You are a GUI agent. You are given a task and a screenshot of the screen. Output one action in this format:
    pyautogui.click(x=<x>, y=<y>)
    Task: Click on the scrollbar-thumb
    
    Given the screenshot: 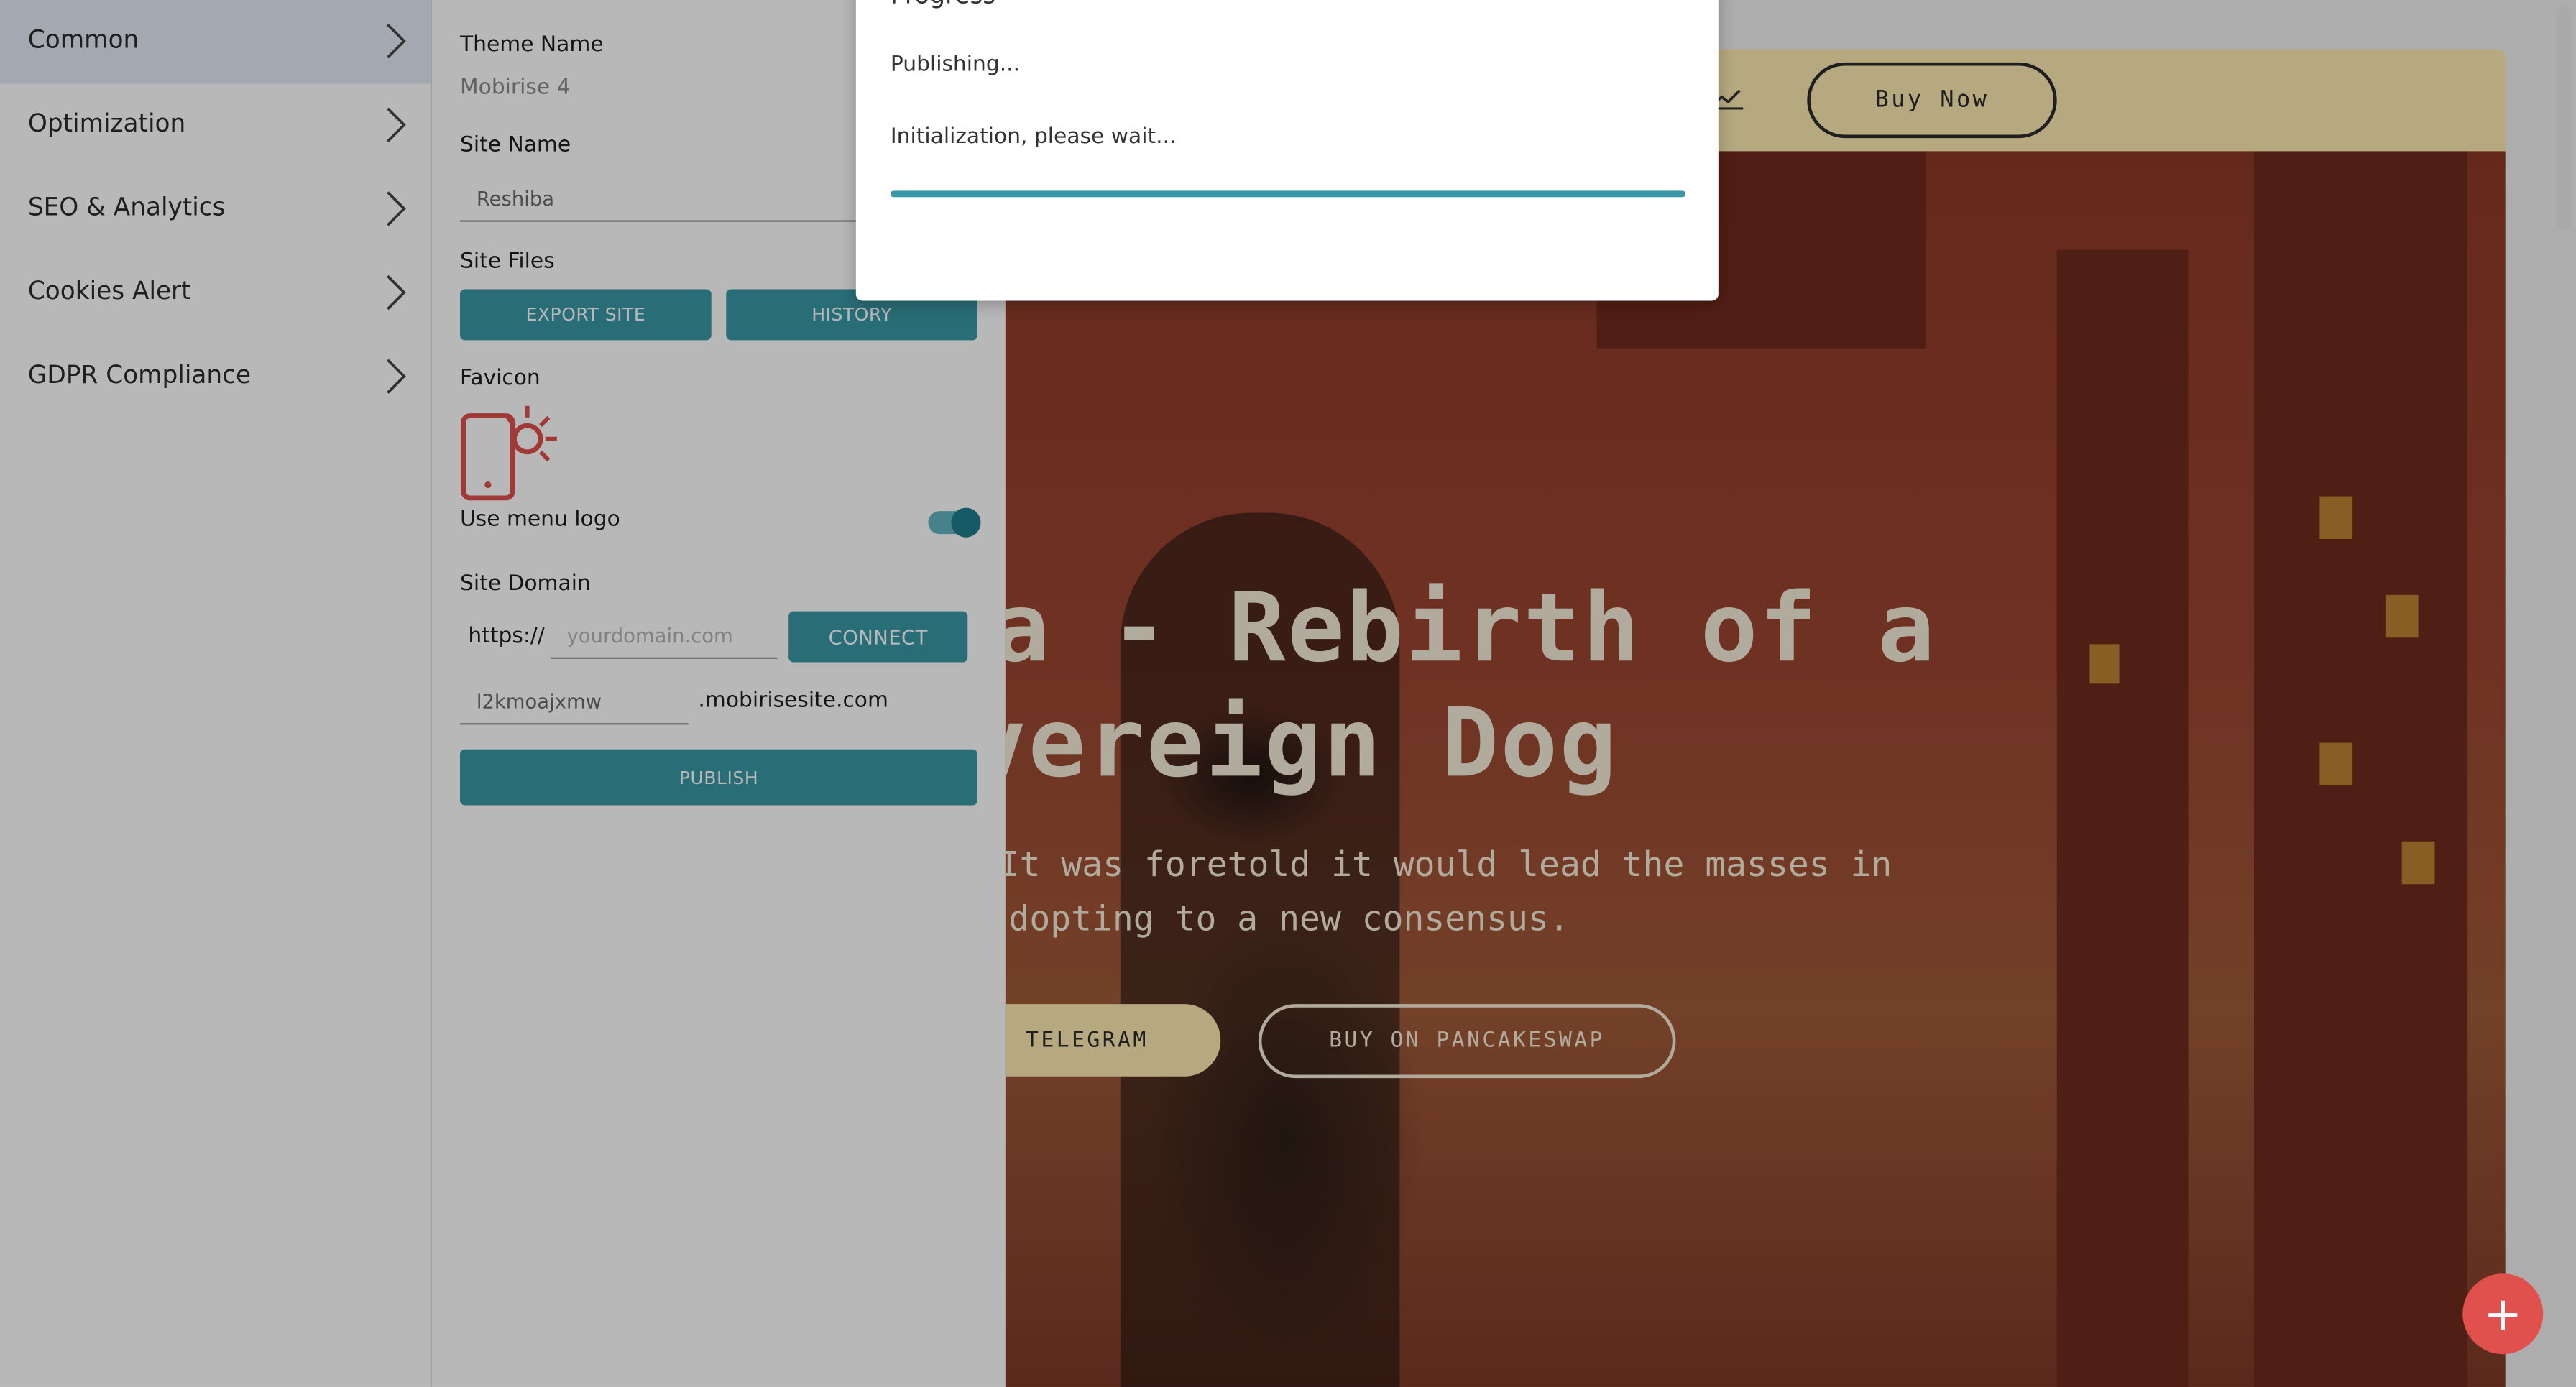 What is the action you would take?
    pyautogui.click(x=2564, y=119)
    